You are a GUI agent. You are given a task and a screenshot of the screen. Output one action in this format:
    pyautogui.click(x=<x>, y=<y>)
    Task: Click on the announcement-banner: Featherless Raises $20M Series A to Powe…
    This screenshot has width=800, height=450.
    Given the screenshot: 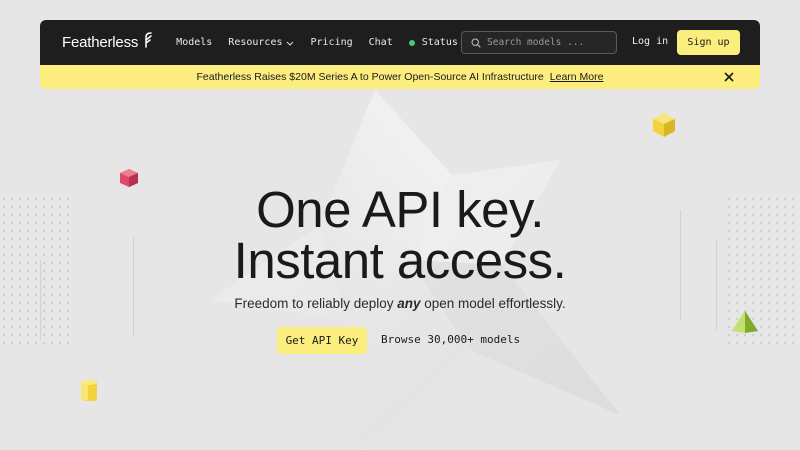 What is the action you would take?
    pyautogui.click(x=400, y=77)
    